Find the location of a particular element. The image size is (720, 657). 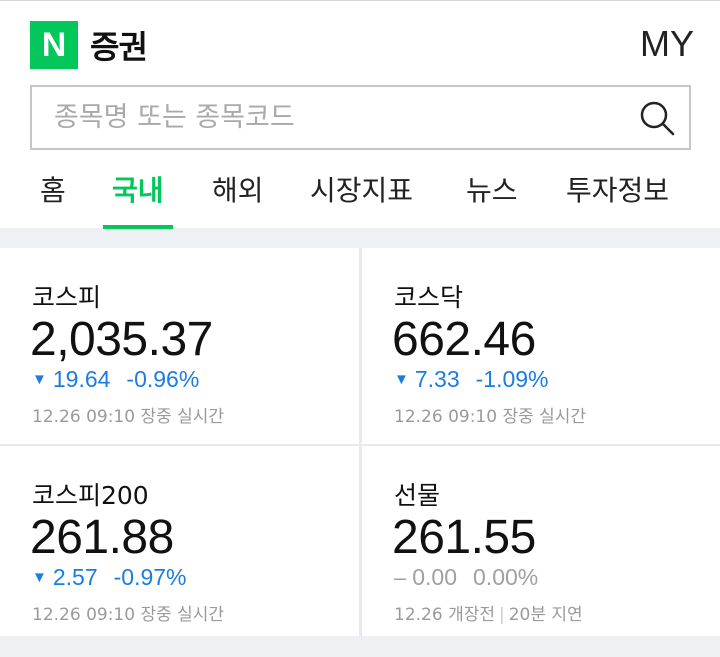

change-percent: -0.96% is located at coordinates (163, 379).